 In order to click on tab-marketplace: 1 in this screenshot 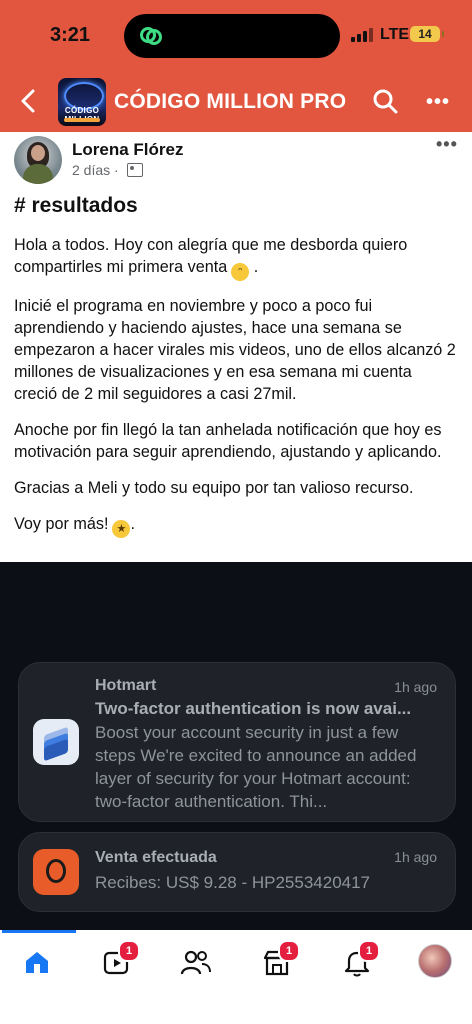, I will do `click(279, 960)`.